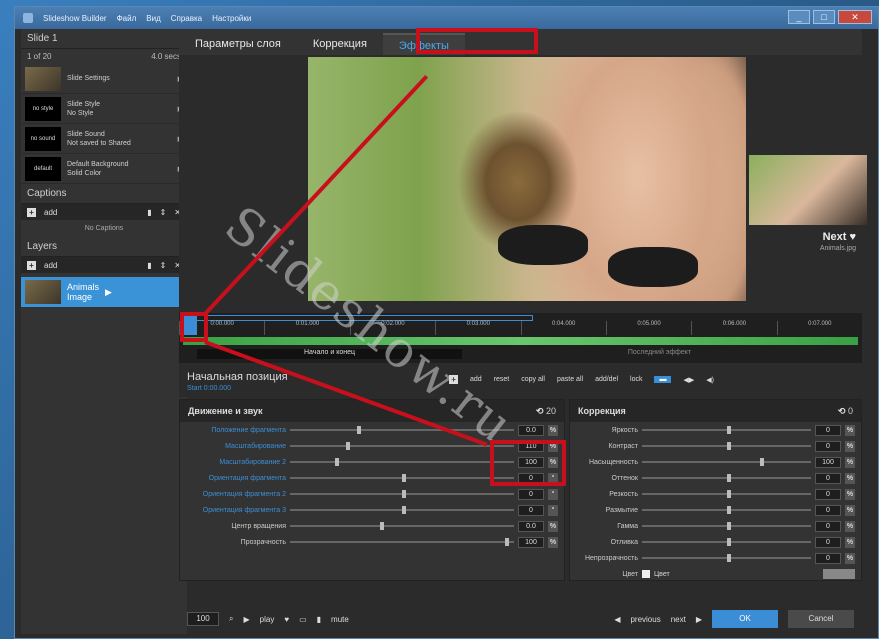 This screenshot has width=879, height=639. What do you see at coordinates (688, 380) in the screenshot?
I see `arrows-icon: ◀▶` at bounding box center [688, 380].